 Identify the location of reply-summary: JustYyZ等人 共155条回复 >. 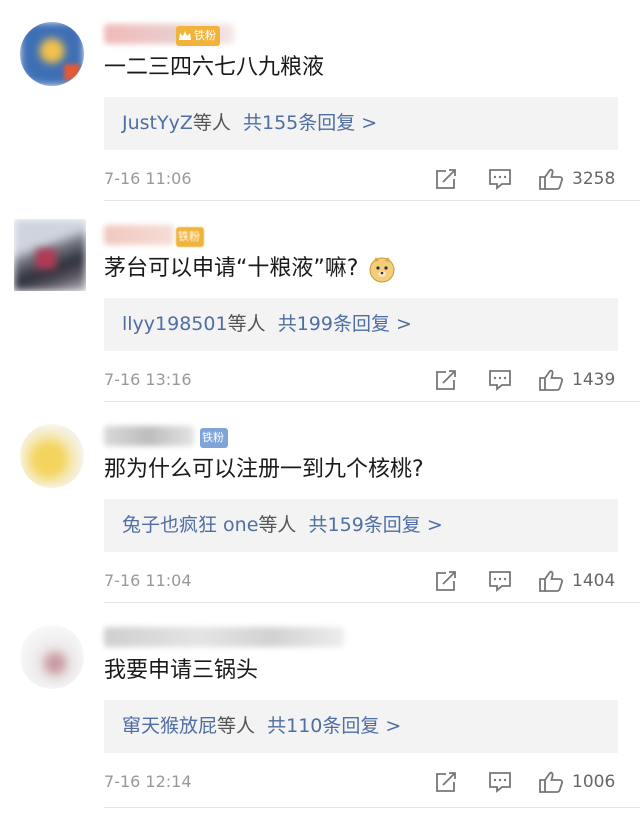
(361, 123).